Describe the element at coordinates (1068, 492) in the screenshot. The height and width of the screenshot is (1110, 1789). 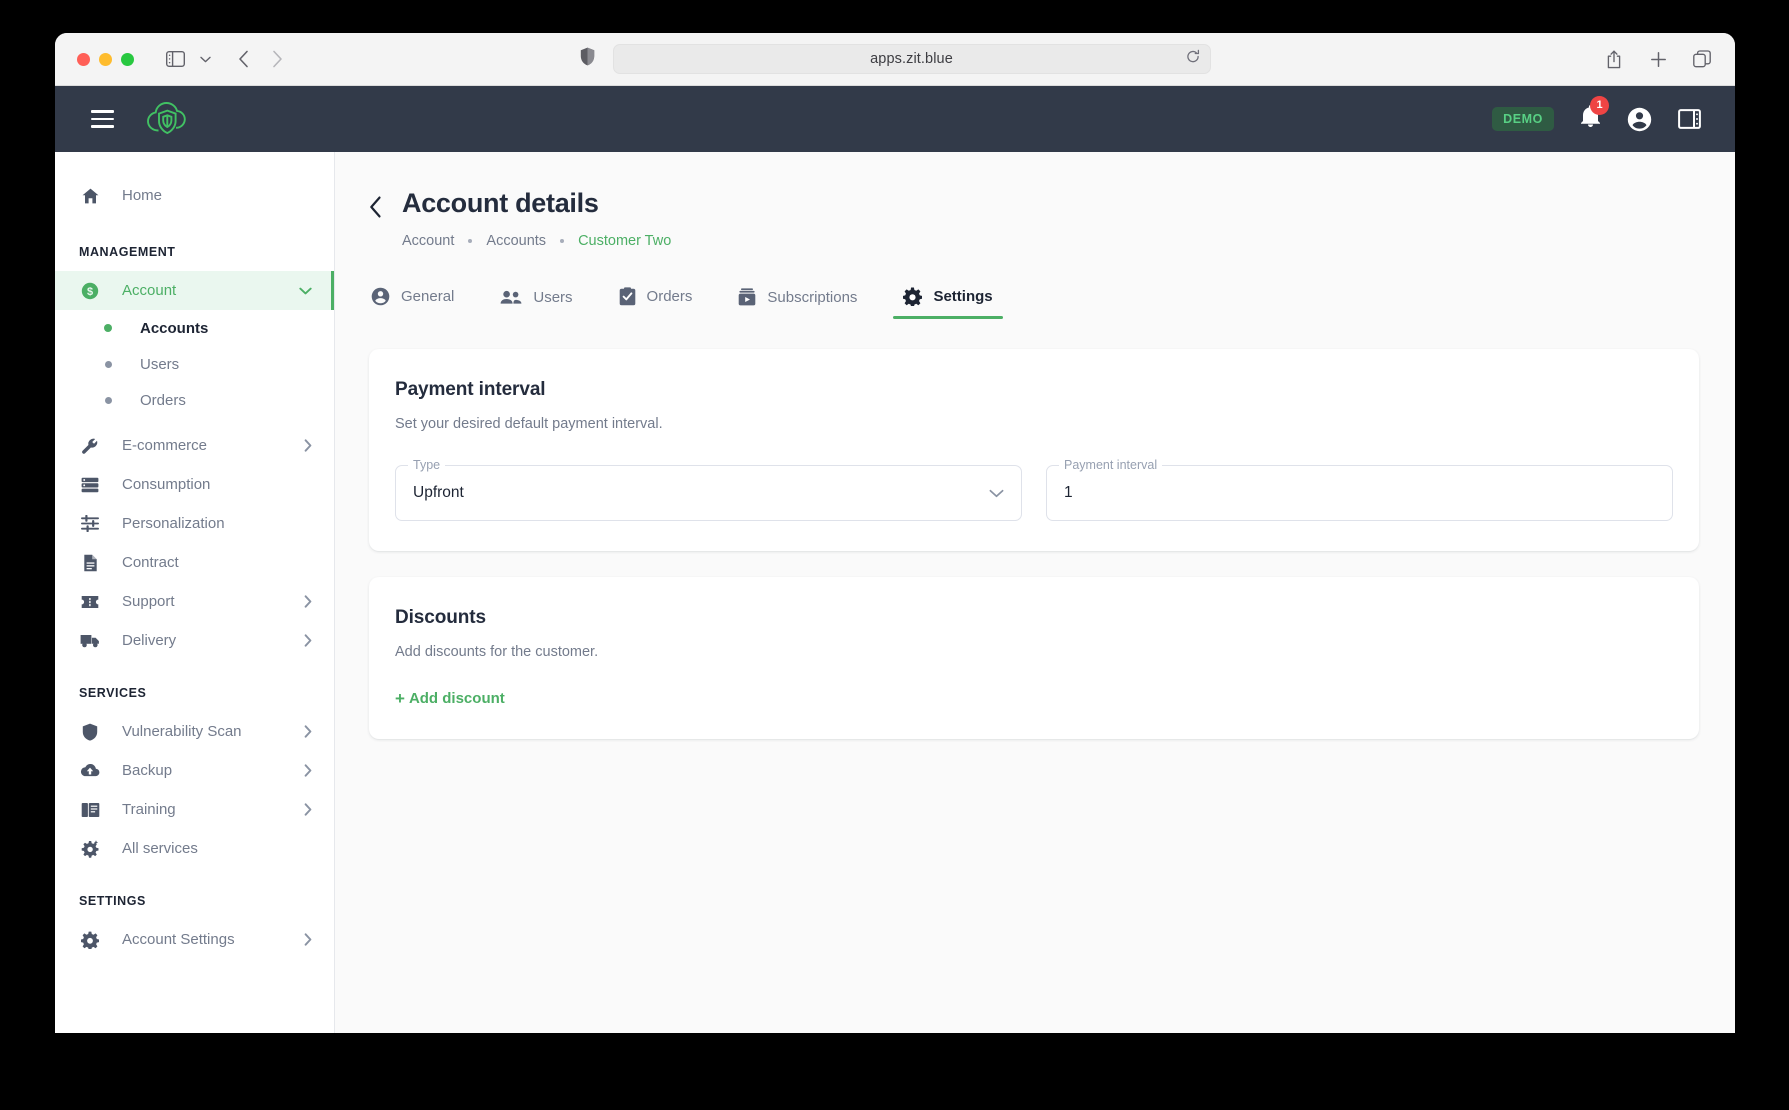
I see `payment-interval-input-value: 1` at that location.